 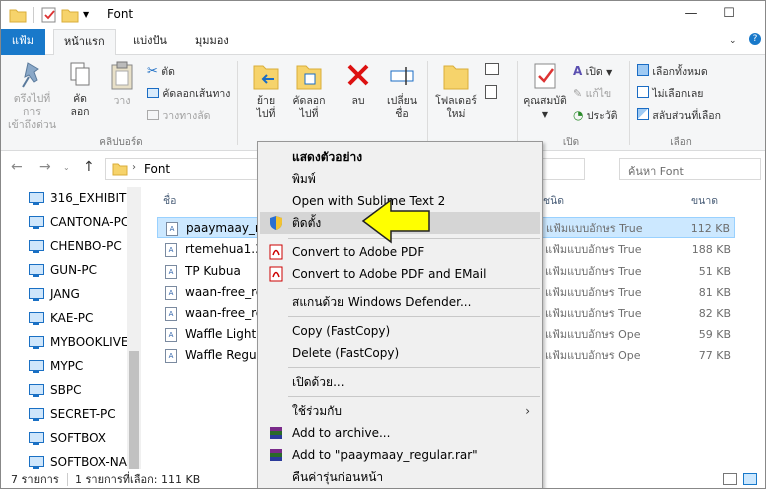 I want to click on cut-button: ✂ ตัด, so click(x=161, y=71).